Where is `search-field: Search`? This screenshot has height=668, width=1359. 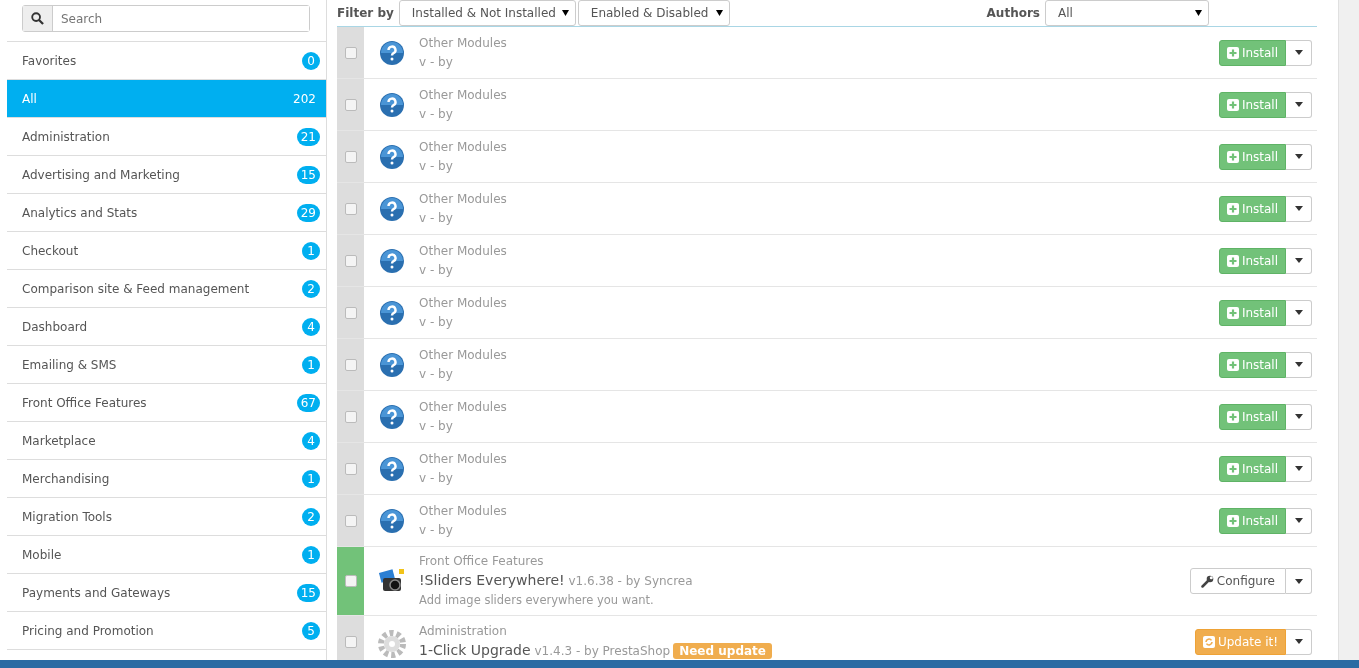
search-field: Search is located at coordinates (166, 18).